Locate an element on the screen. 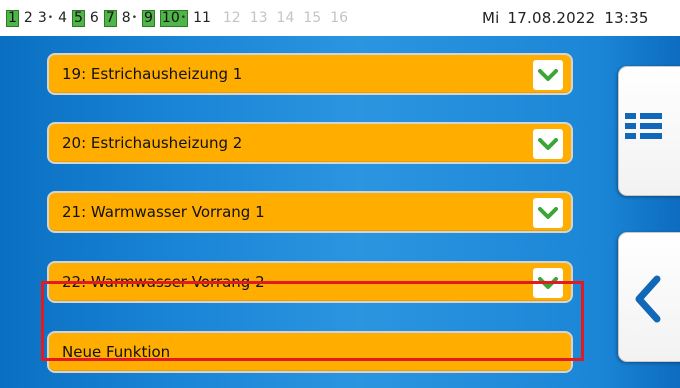  list-view-button is located at coordinates (649, 131).